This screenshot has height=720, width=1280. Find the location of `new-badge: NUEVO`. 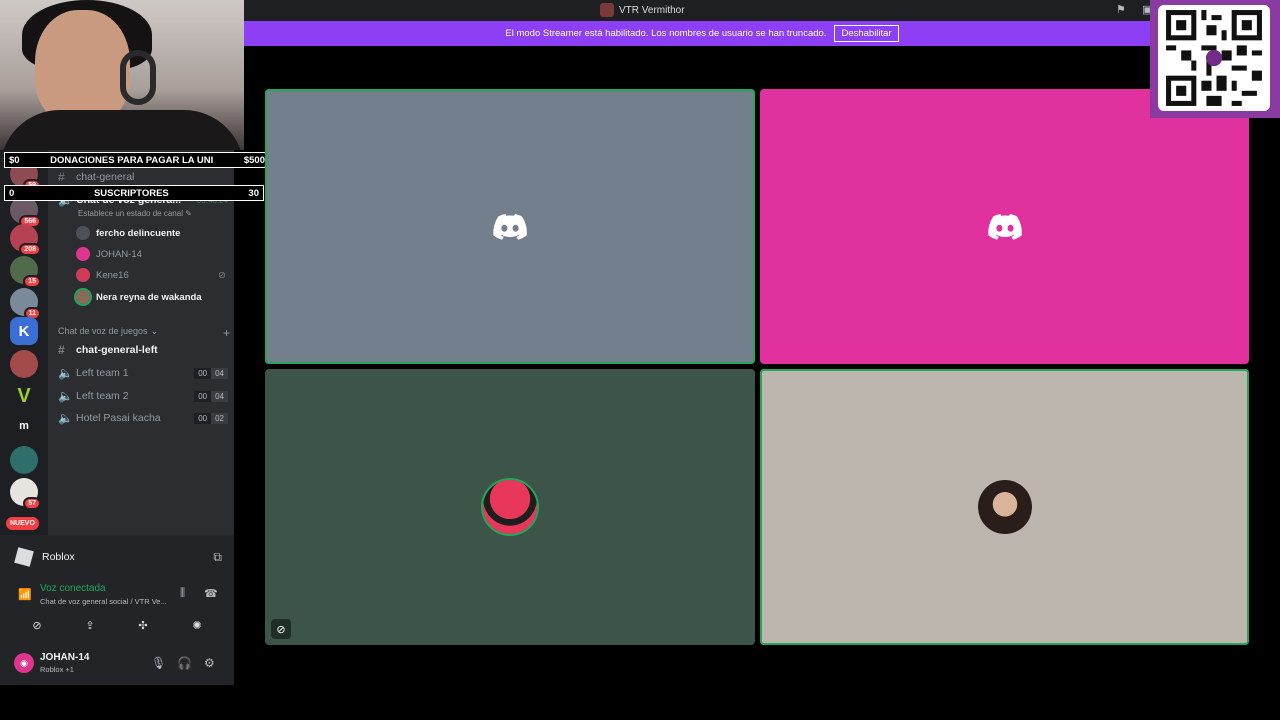

new-badge: NUEVO is located at coordinates (22, 523).